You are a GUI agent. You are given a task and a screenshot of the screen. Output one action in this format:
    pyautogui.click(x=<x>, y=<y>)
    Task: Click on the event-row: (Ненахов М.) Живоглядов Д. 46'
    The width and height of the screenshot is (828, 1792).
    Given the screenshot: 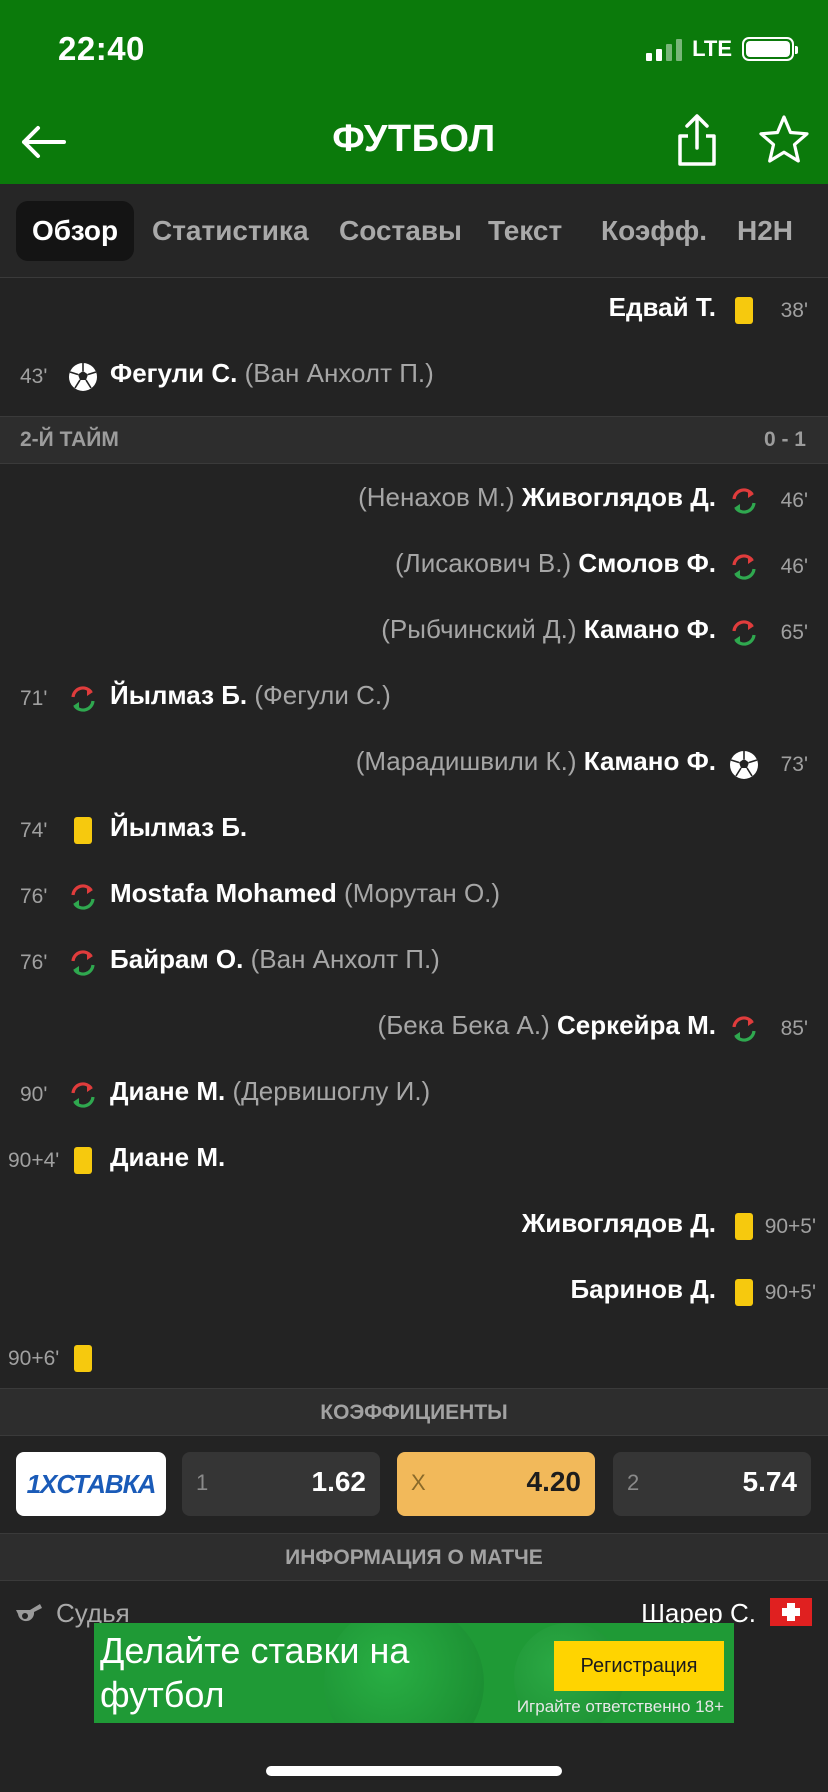 What is the action you would take?
    pyautogui.click(x=414, y=501)
    